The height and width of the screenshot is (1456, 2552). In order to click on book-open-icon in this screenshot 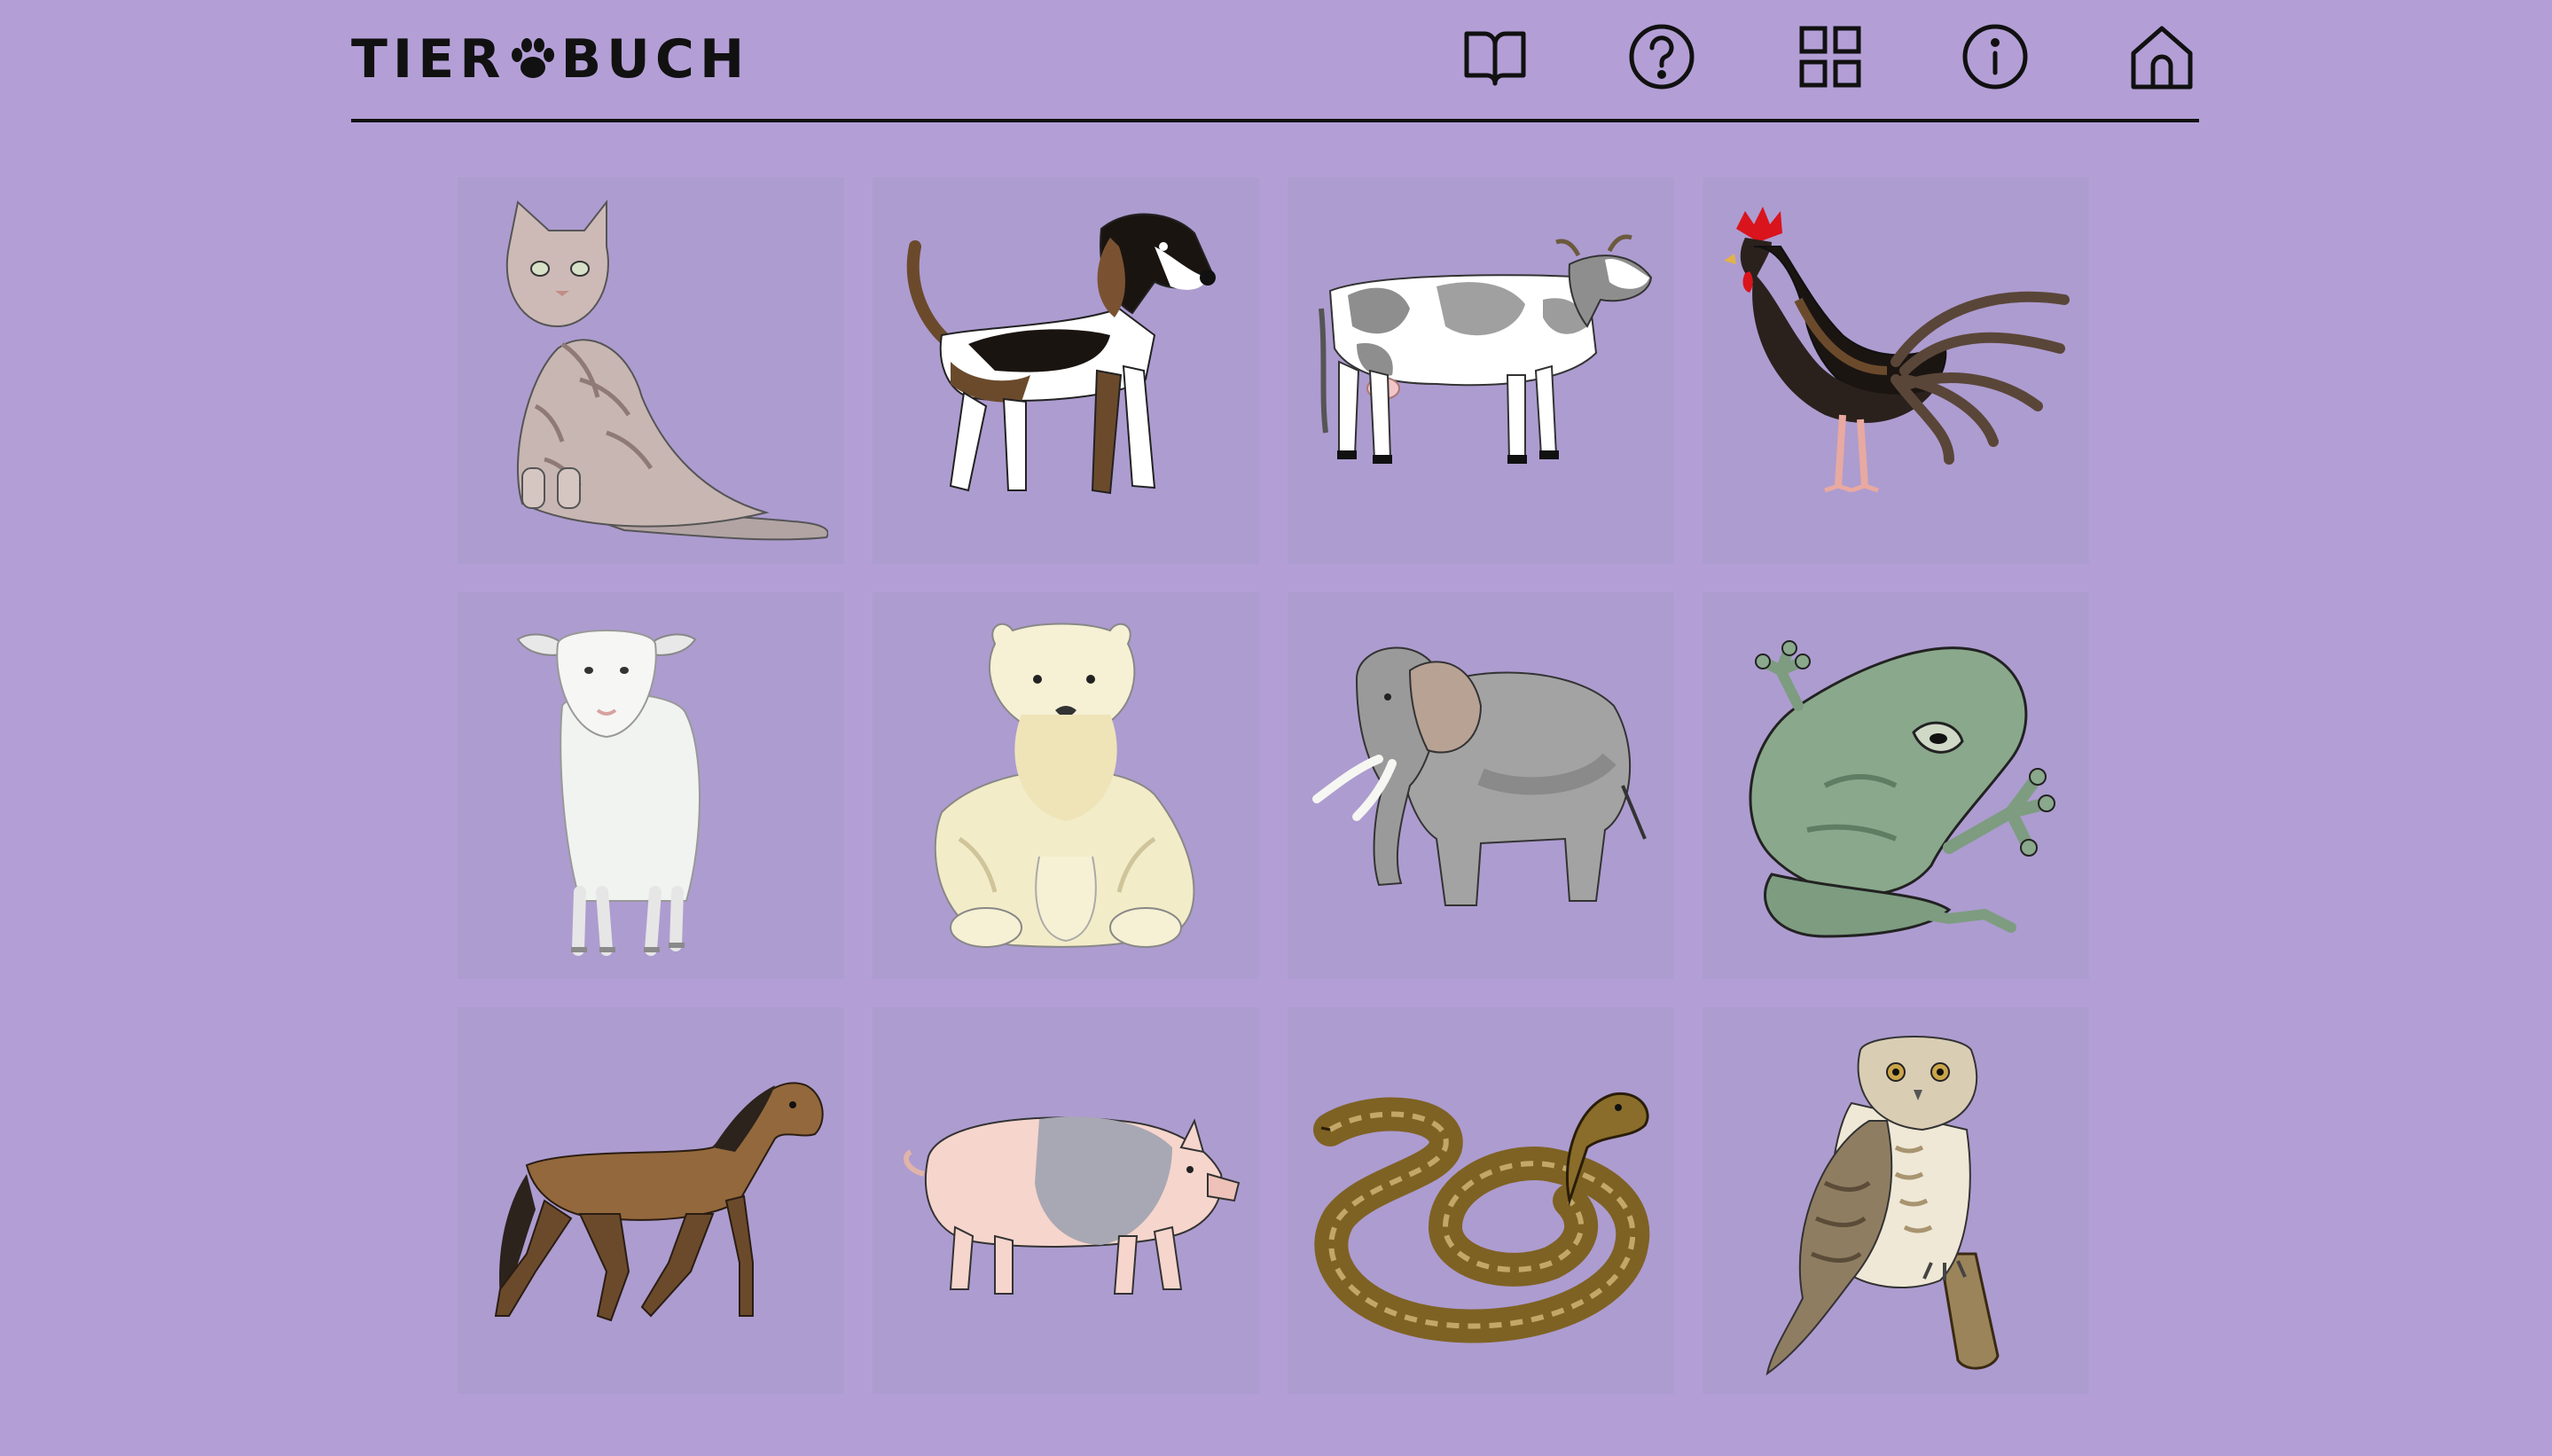, I will do `click(1495, 58)`.